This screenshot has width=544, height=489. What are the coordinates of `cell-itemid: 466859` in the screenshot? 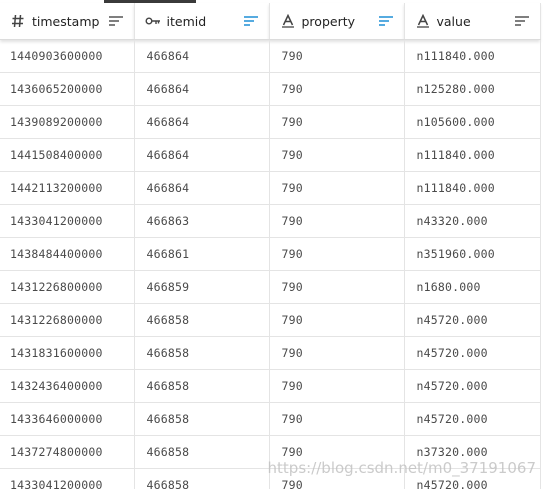 It's located at (202, 287).